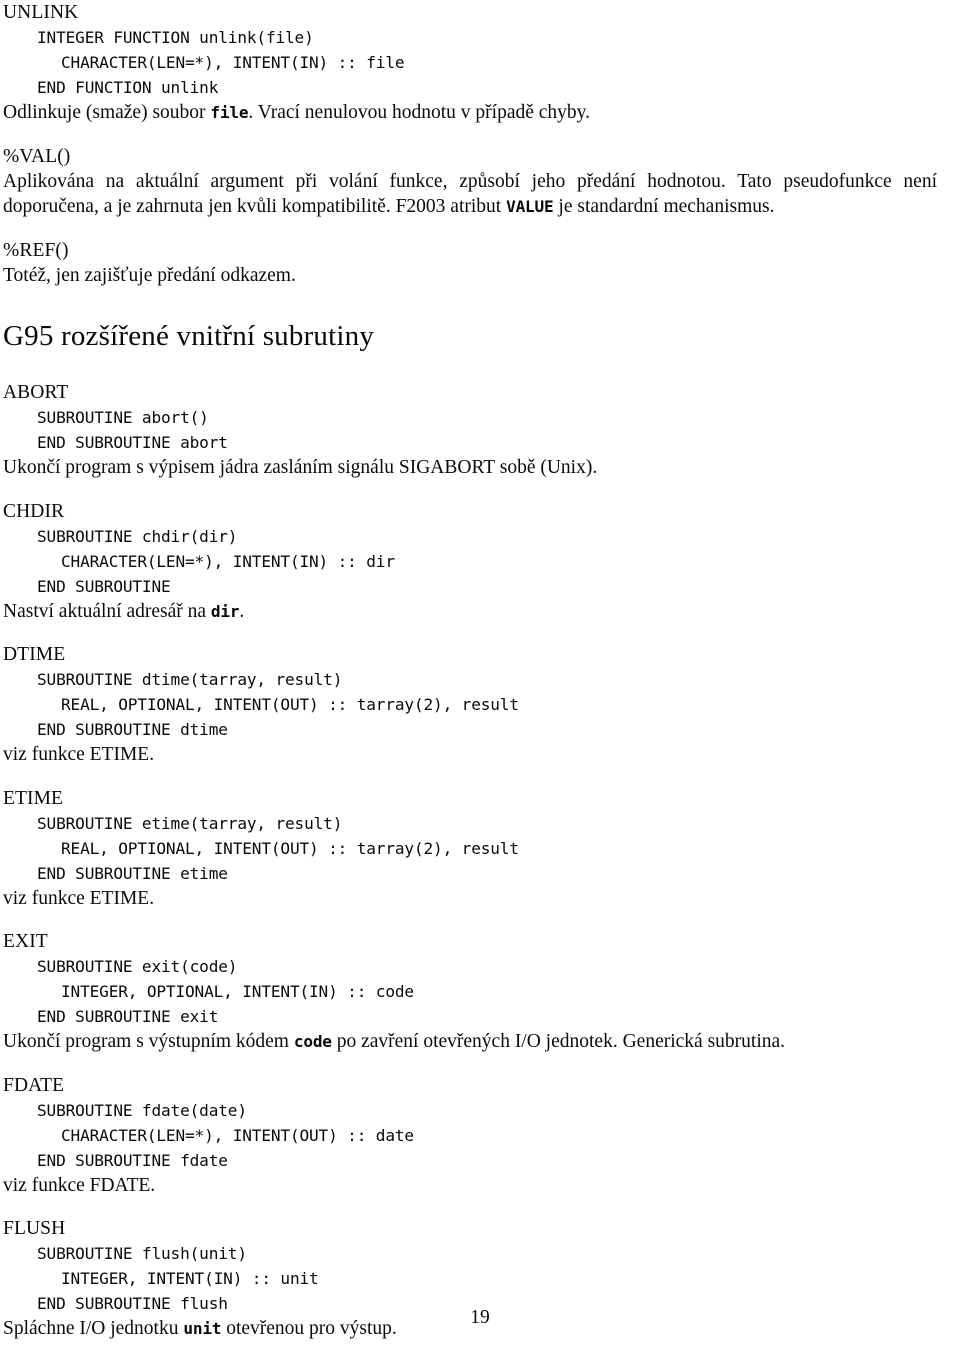 The image size is (960, 1352). I want to click on code-line: SUBROUTINE flush(unit), so click(142, 1253).